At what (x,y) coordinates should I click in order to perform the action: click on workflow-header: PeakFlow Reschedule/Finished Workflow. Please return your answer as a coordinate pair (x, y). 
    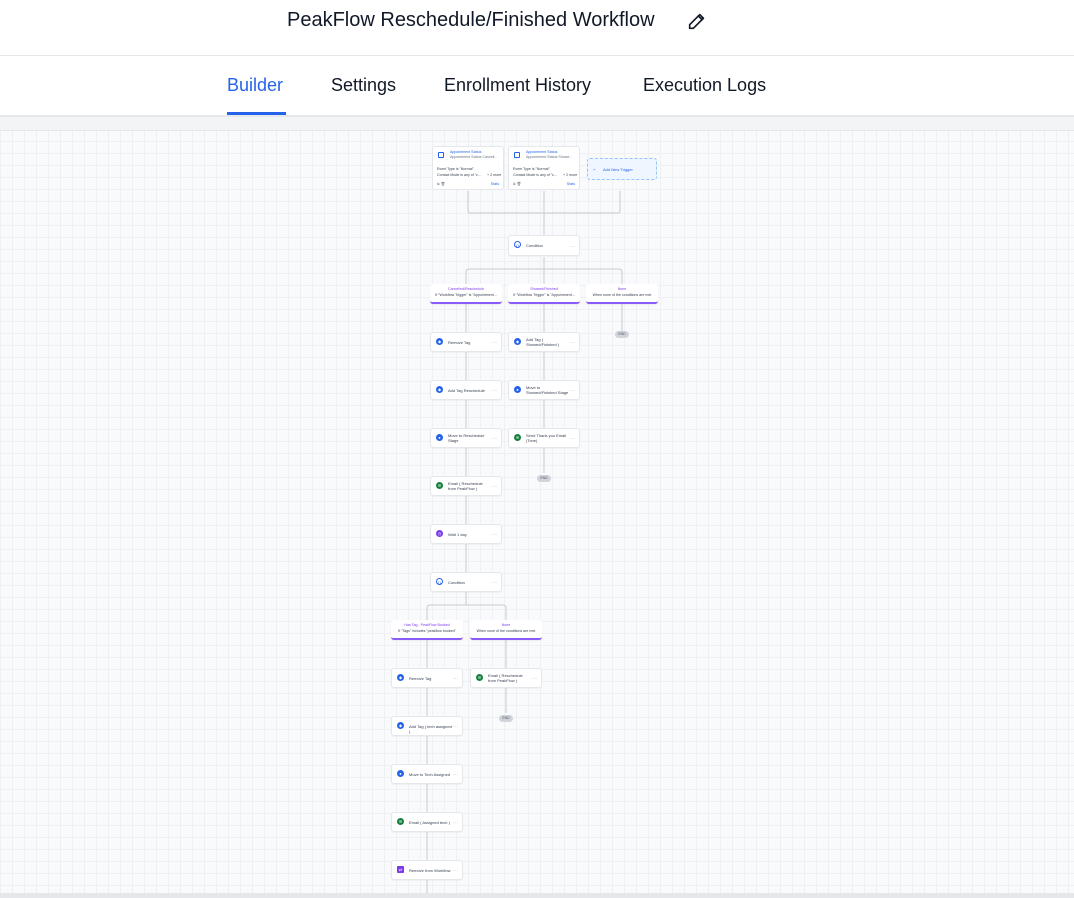
    Looking at the image, I should click on (537, 28).